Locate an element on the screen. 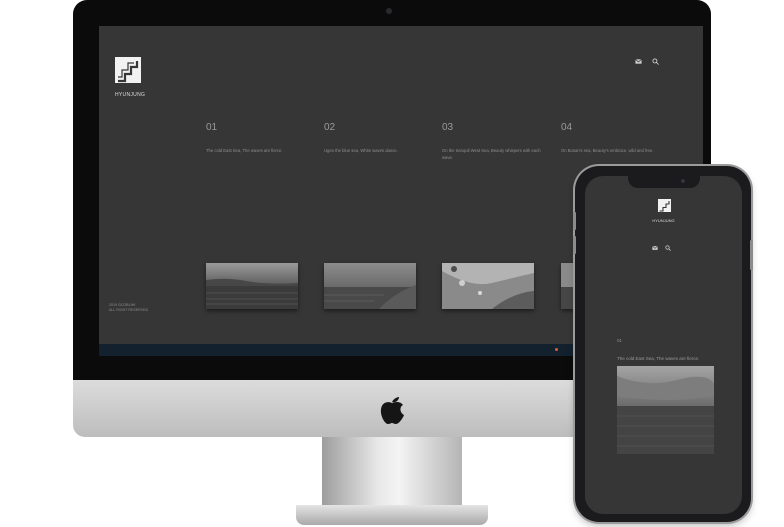 This screenshot has height=527, width=784. imac-stand is located at coordinates (392, 473).